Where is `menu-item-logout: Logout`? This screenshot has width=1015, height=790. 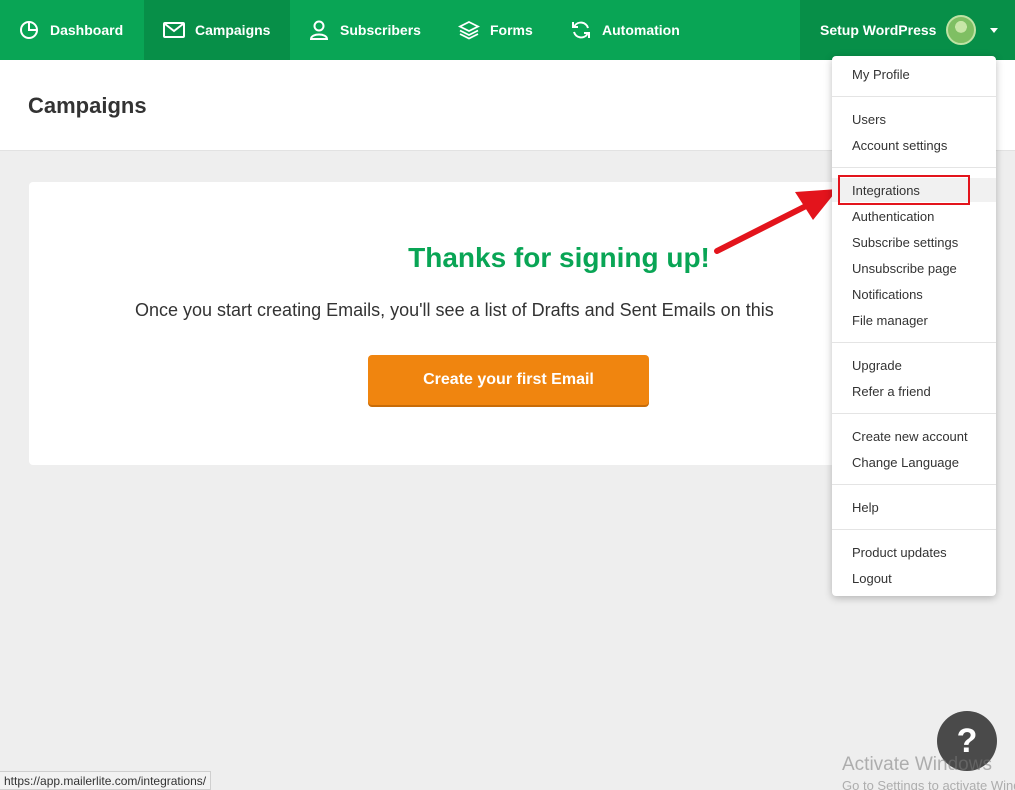 menu-item-logout: Logout is located at coordinates (914, 578).